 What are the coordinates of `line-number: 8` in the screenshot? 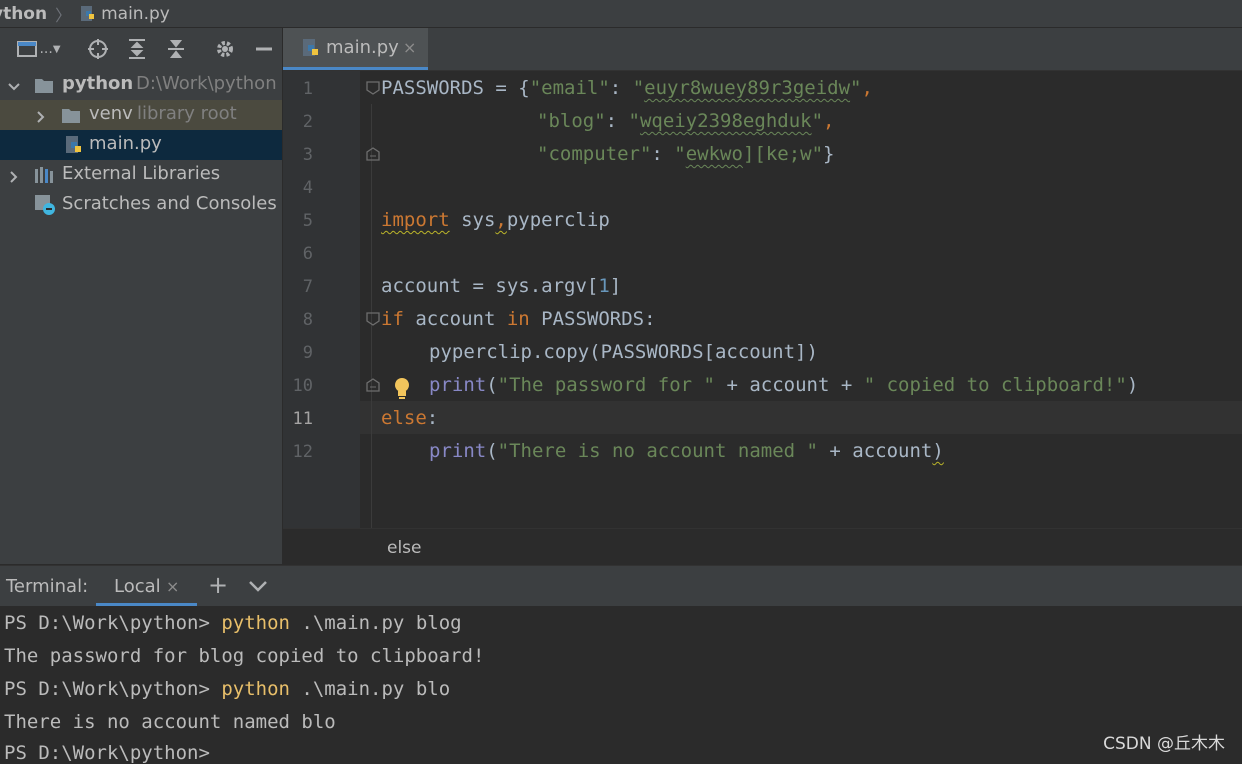 It's located at (307, 320).